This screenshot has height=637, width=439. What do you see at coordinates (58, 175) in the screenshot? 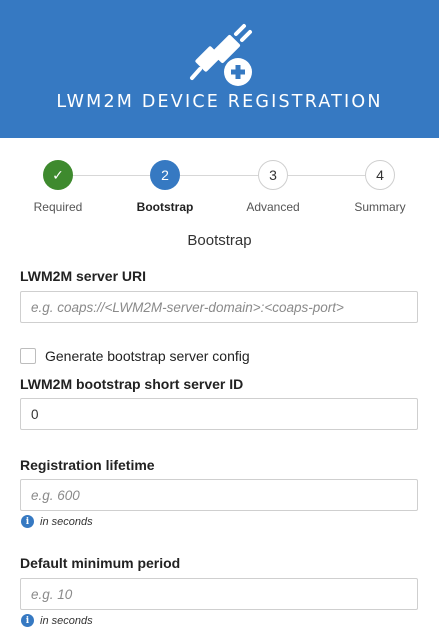
I see `checkmark-icon: ✓` at bounding box center [58, 175].